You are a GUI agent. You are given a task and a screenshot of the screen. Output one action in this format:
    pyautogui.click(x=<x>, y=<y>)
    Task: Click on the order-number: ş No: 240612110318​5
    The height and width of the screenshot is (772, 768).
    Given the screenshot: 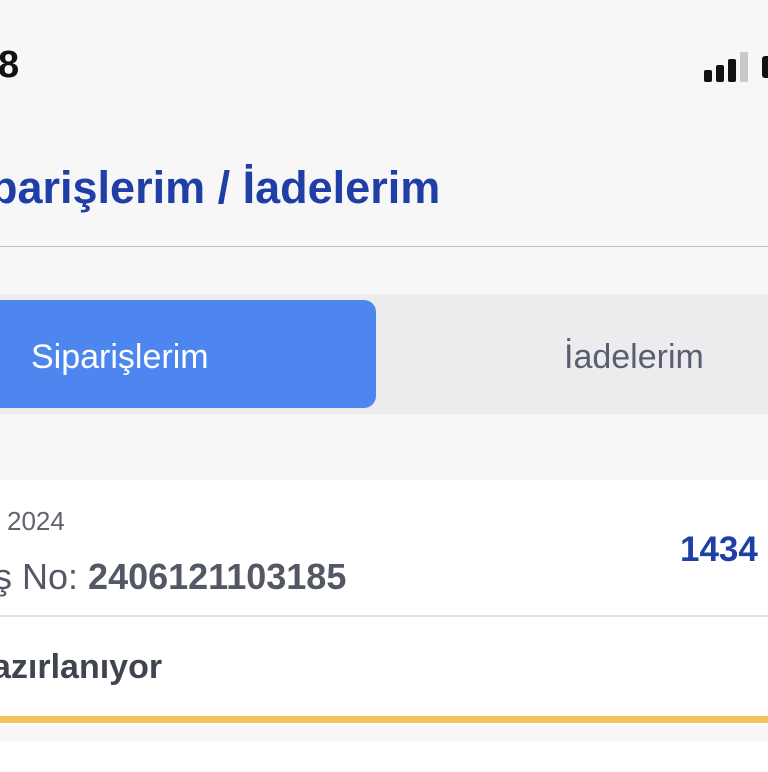 What is the action you would take?
    pyautogui.click(x=173, y=577)
    